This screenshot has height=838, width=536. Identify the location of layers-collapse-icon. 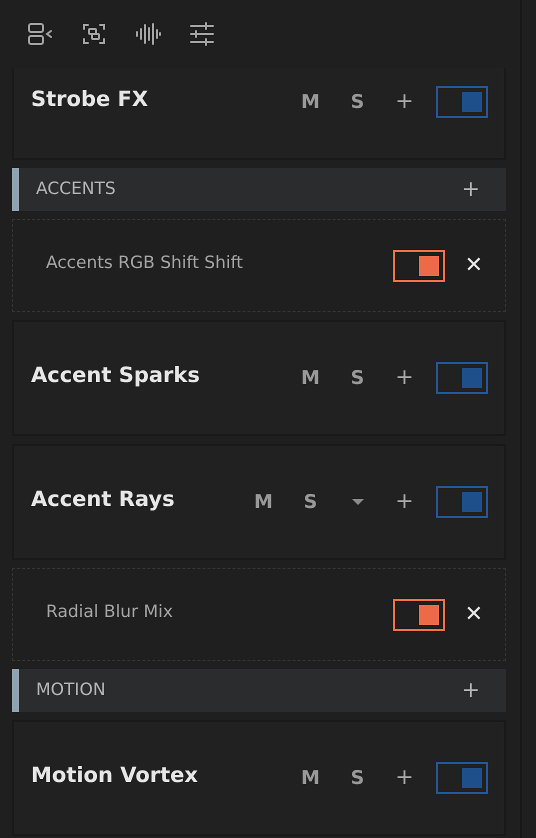
(40, 34).